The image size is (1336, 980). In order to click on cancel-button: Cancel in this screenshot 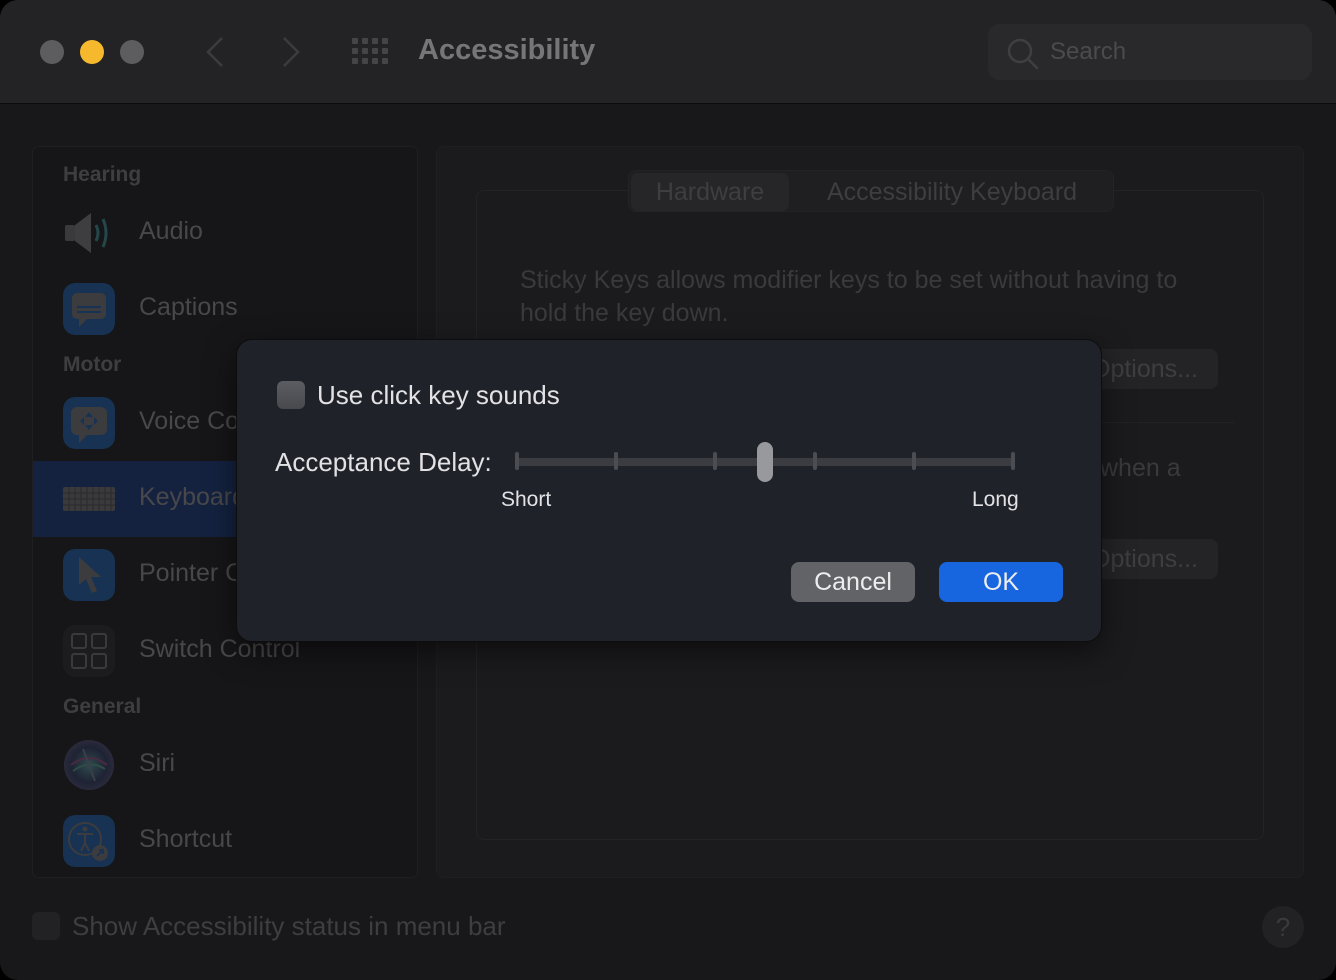, I will do `click(853, 582)`.